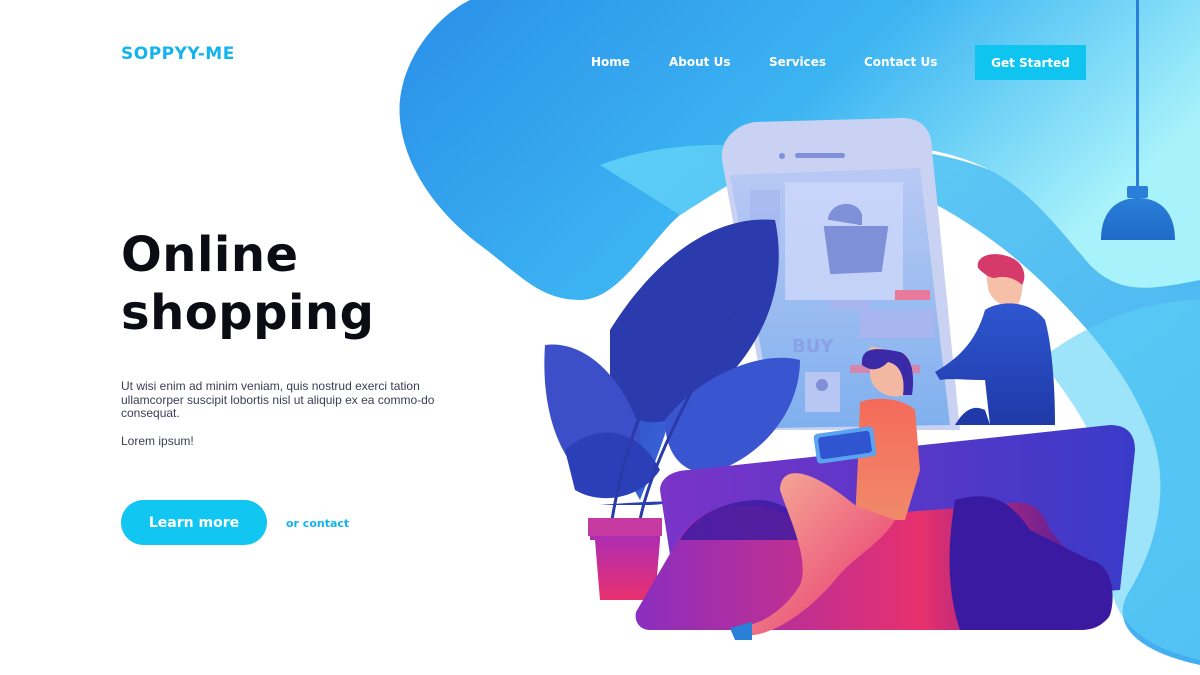 Image resolution: width=1200 pixels, height=675 pixels. I want to click on nav-link-home: Home, so click(610, 62).